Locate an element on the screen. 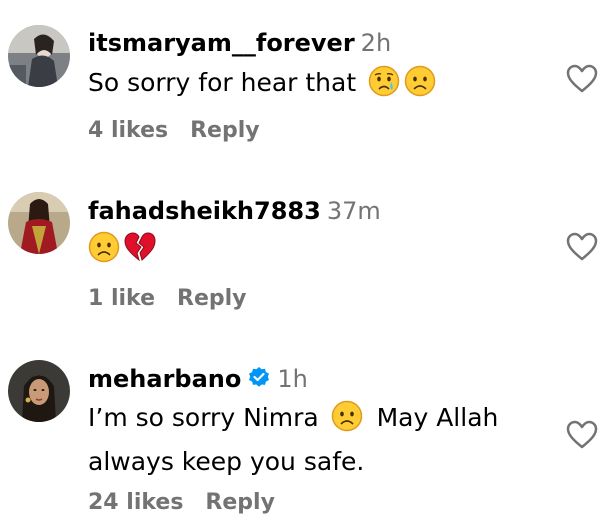 The height and width of the screenshot is (528, 614). username: meharbano is located at coordinates (164, 379).